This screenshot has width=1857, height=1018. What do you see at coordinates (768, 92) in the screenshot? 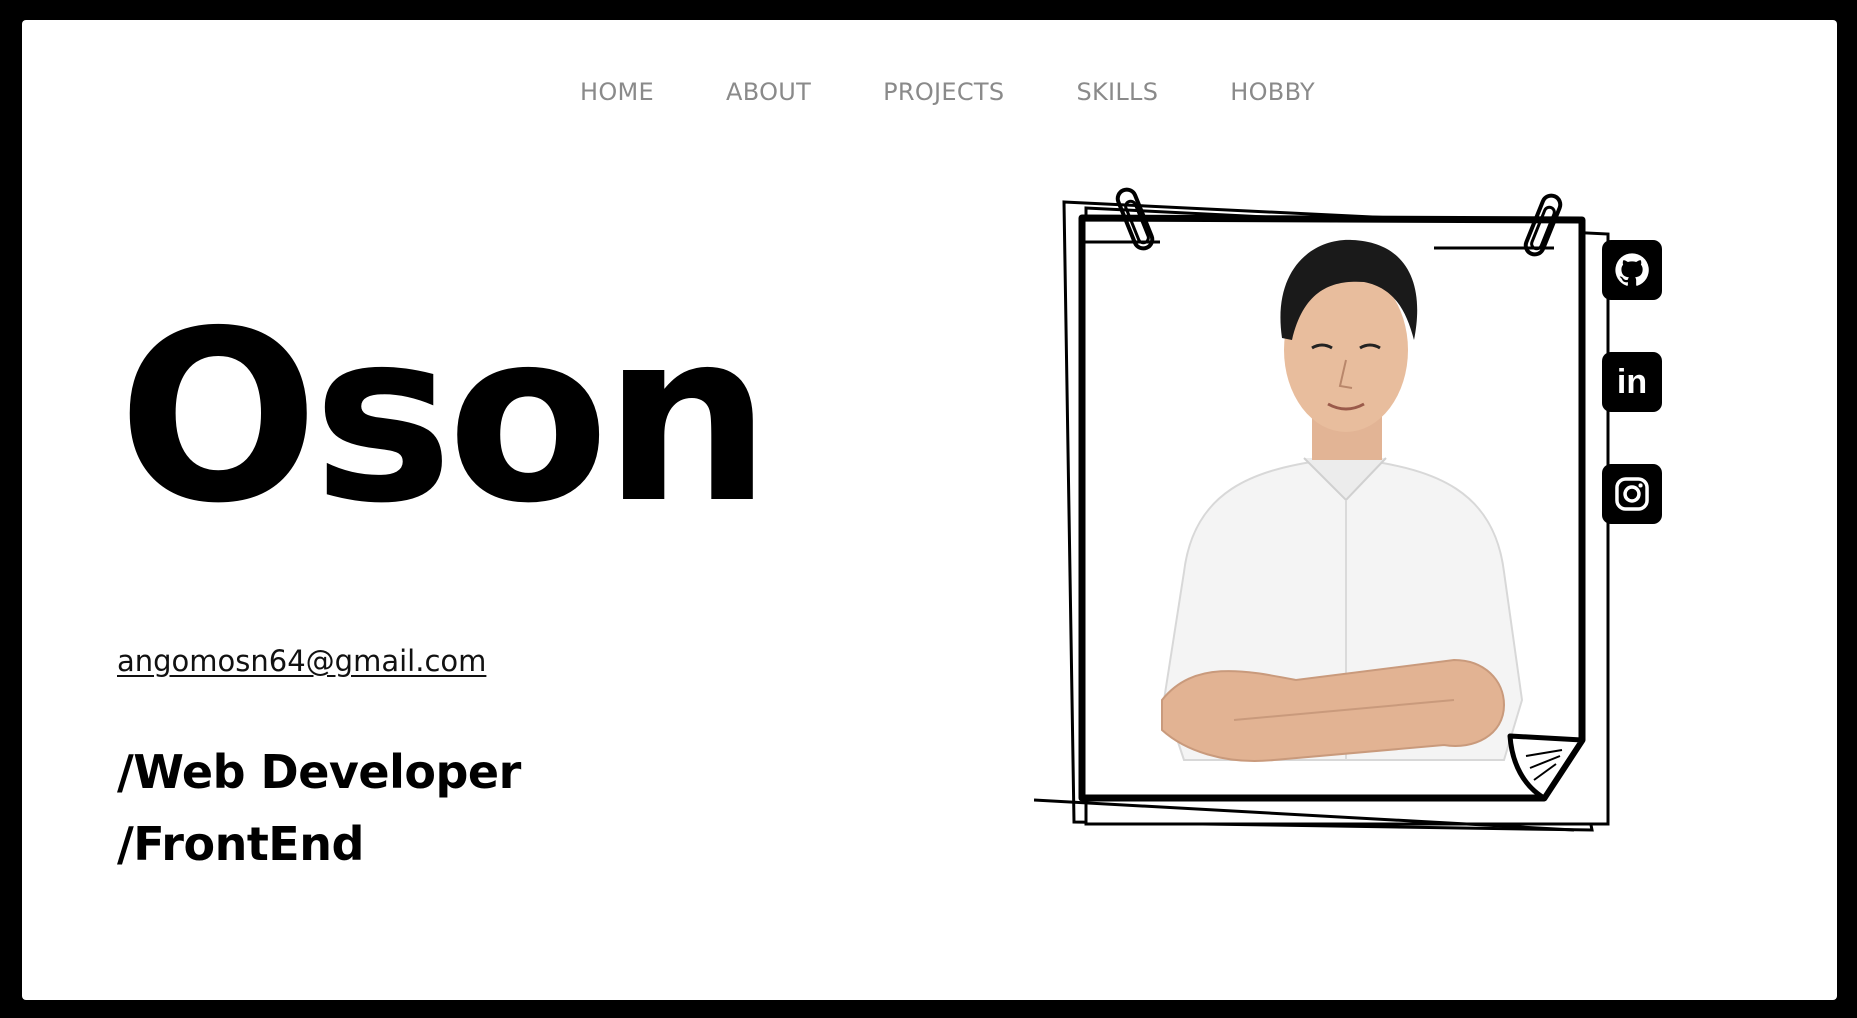
I see `nav-item-about: ABOUT` at bounding box center [768, 92].